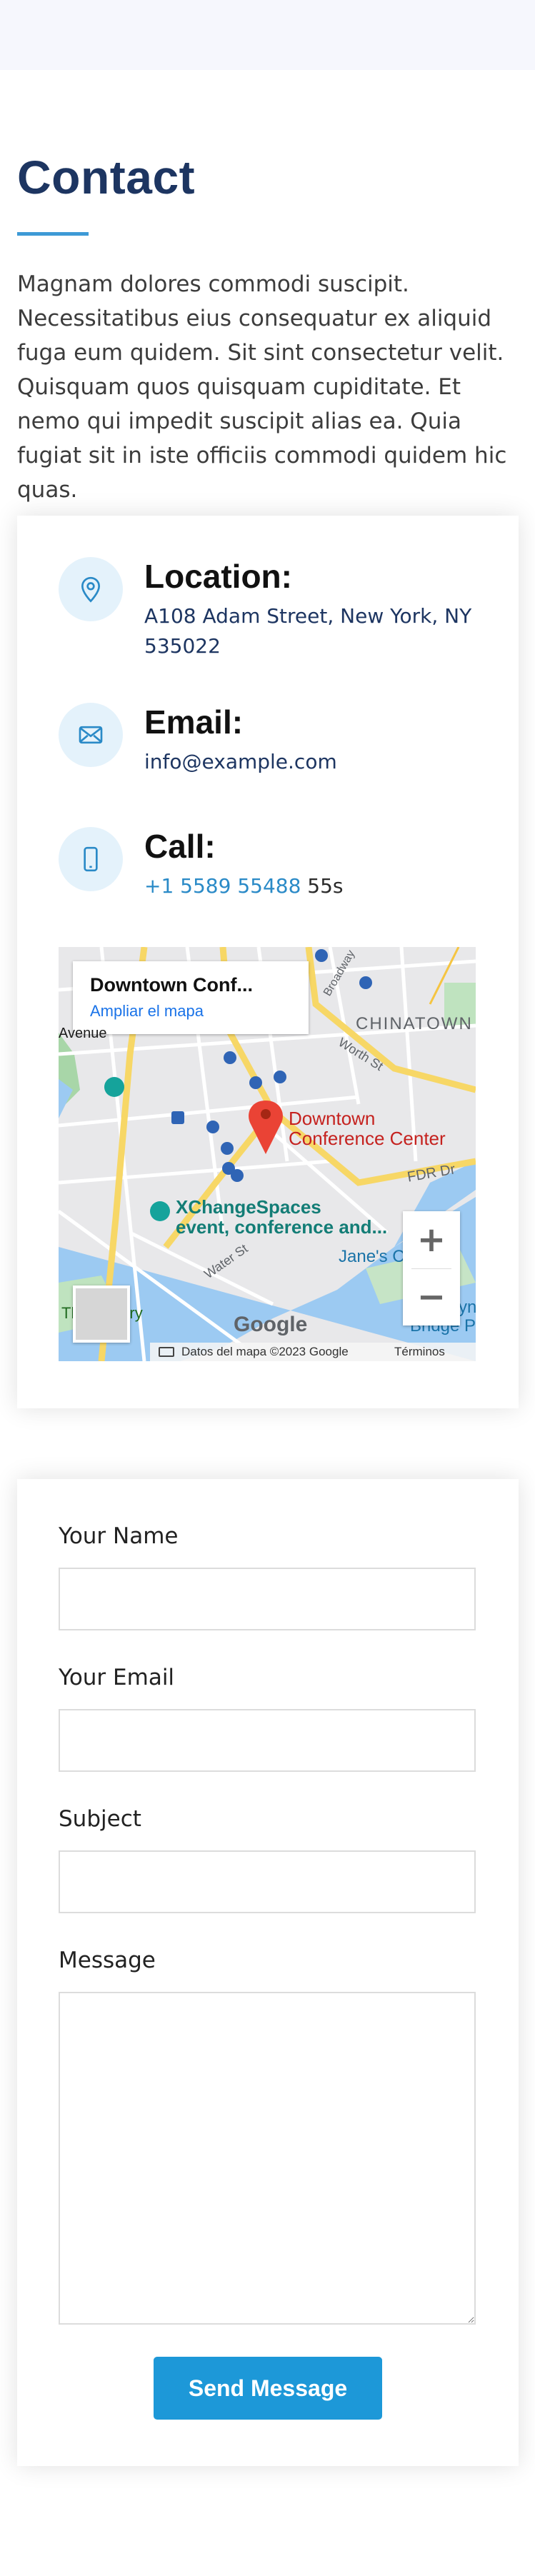  Describe the element at coordinates (332, 1118) in the screenshot. I see `pin-label-line1: Downtown` at that location.